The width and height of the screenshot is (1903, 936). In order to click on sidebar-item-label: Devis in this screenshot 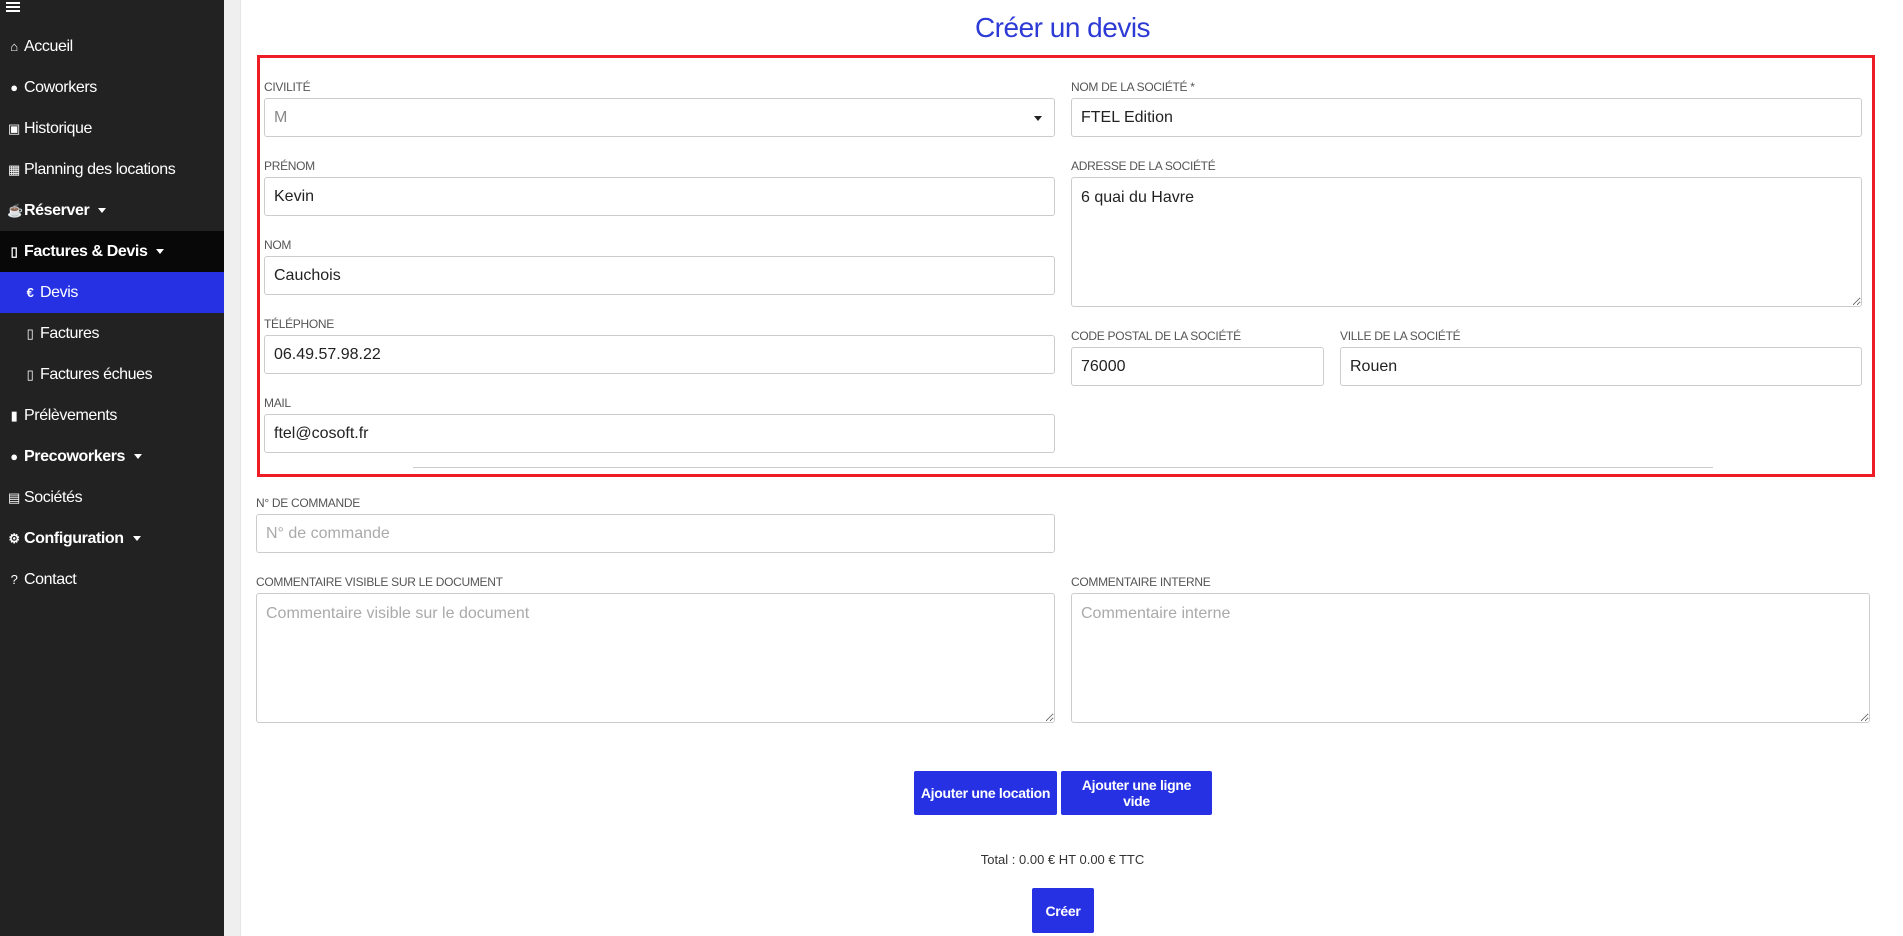, I will do `click(59, 292)`.